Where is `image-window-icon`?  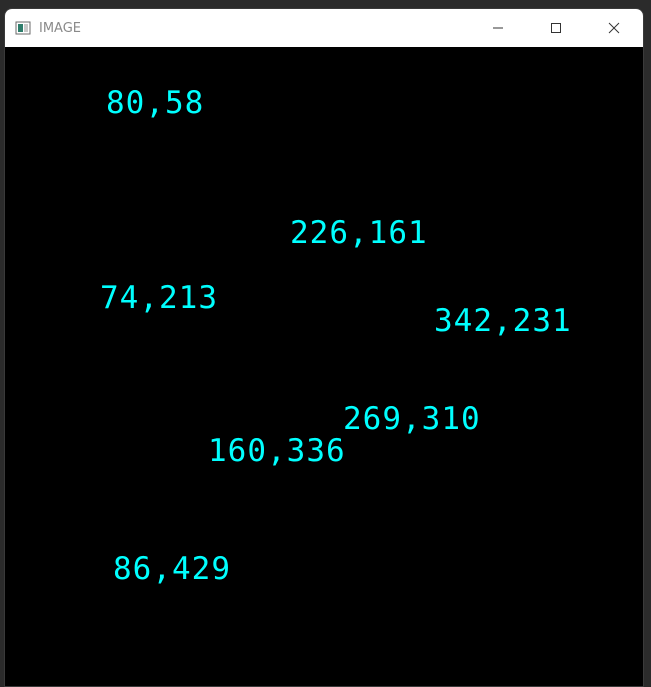 image-window-icon is located at coordinates (23, 28).